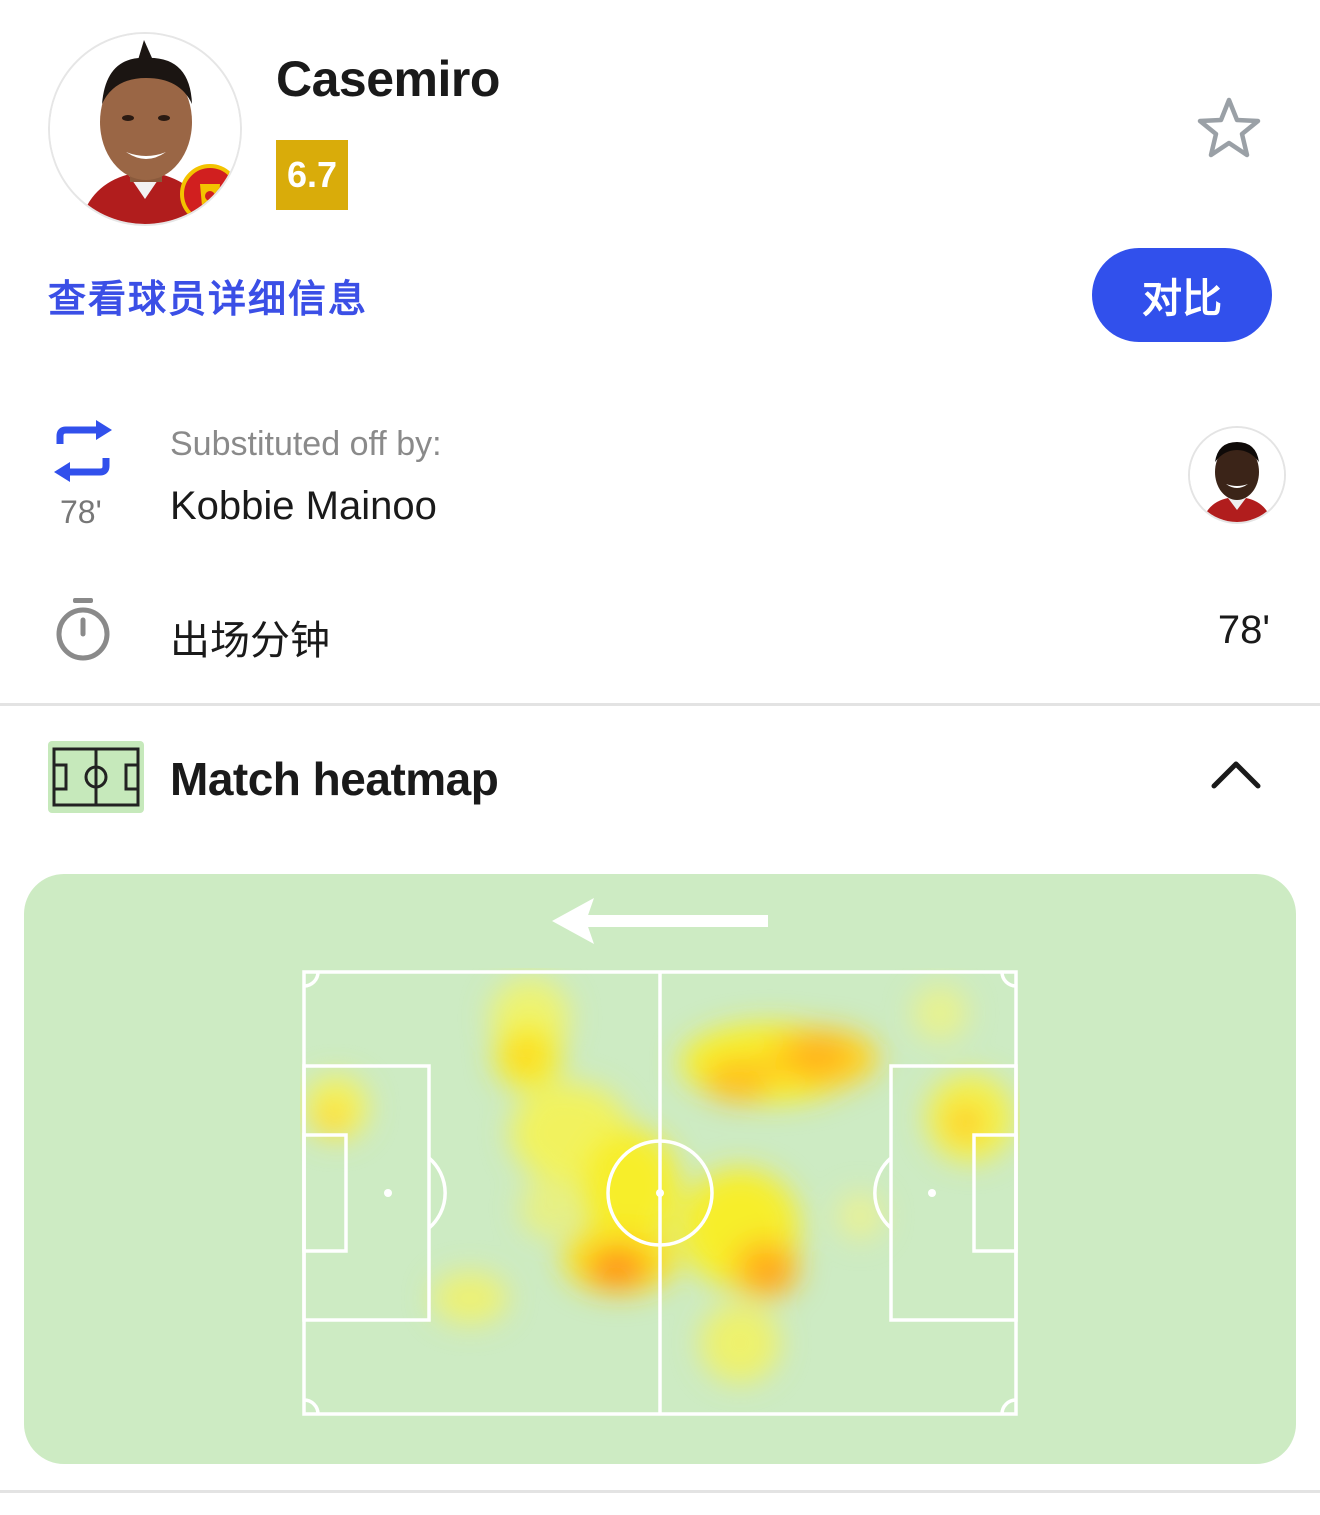 The height and width of the screenshot is (1515, 1320). Describe the element at coordinates (145, 129) in the screenshot. I see `player-avatar` at that location.